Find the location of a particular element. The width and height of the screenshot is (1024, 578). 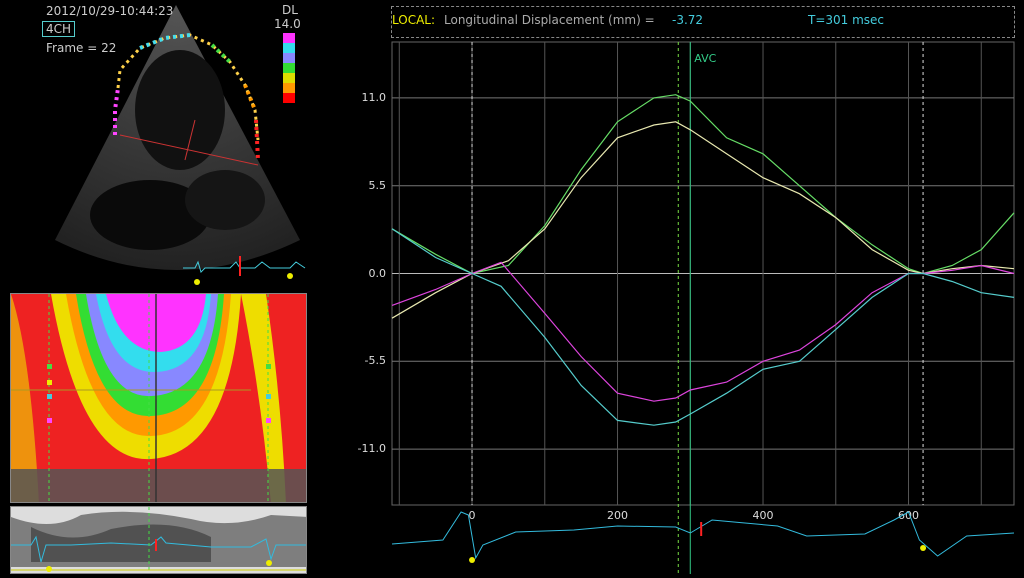

y-tick-label: 5.5 is located at coordinates (377, 185).